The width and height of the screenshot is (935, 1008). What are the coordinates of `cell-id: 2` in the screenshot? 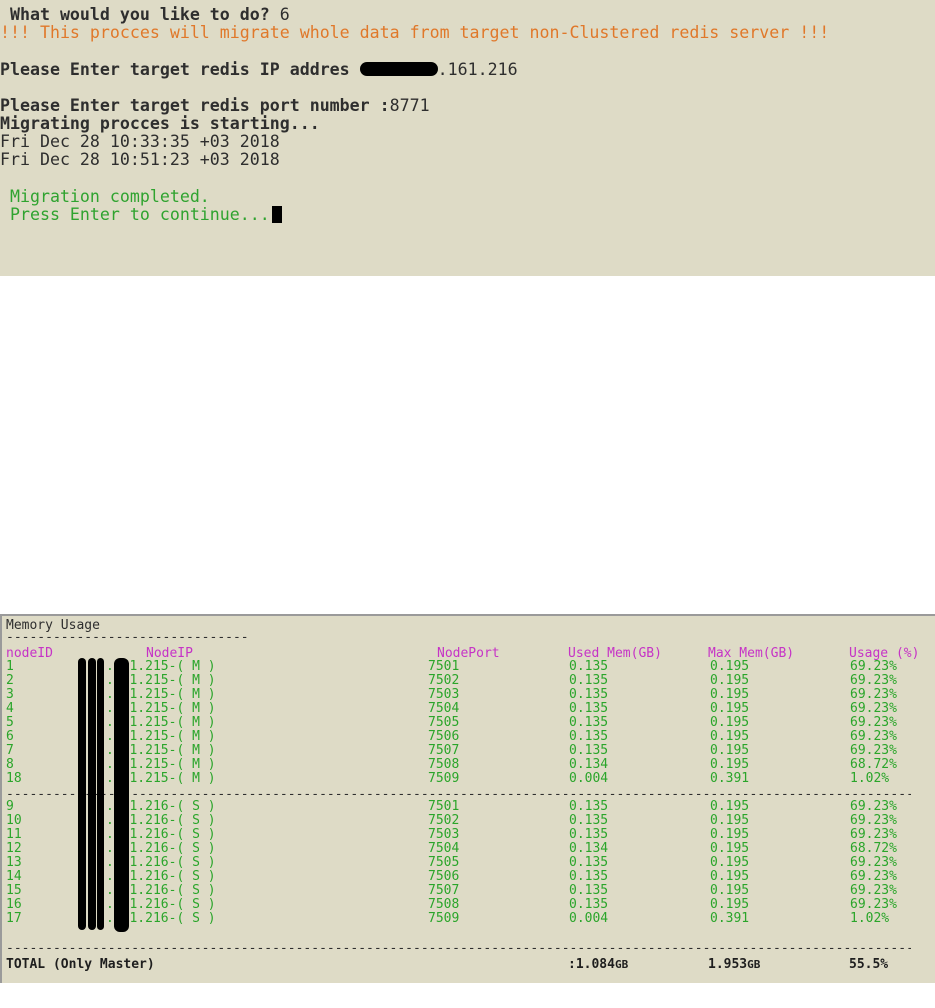 It's located at (10, 680).